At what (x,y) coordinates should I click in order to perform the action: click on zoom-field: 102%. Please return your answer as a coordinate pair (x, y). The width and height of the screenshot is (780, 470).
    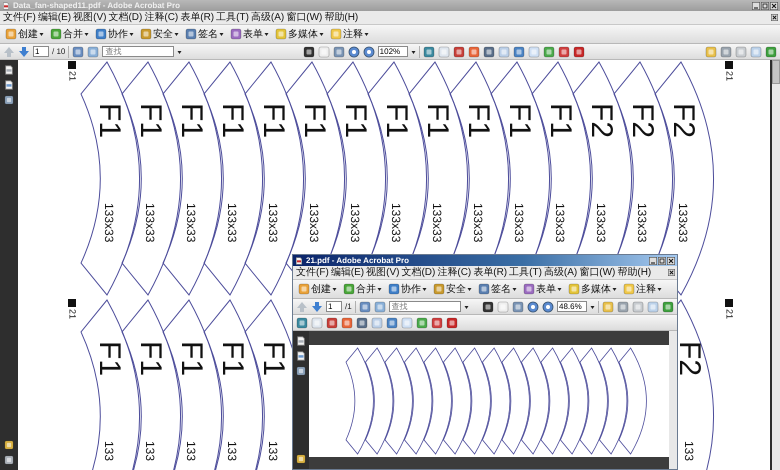
    Looking at the image, I should click on (393, 51).